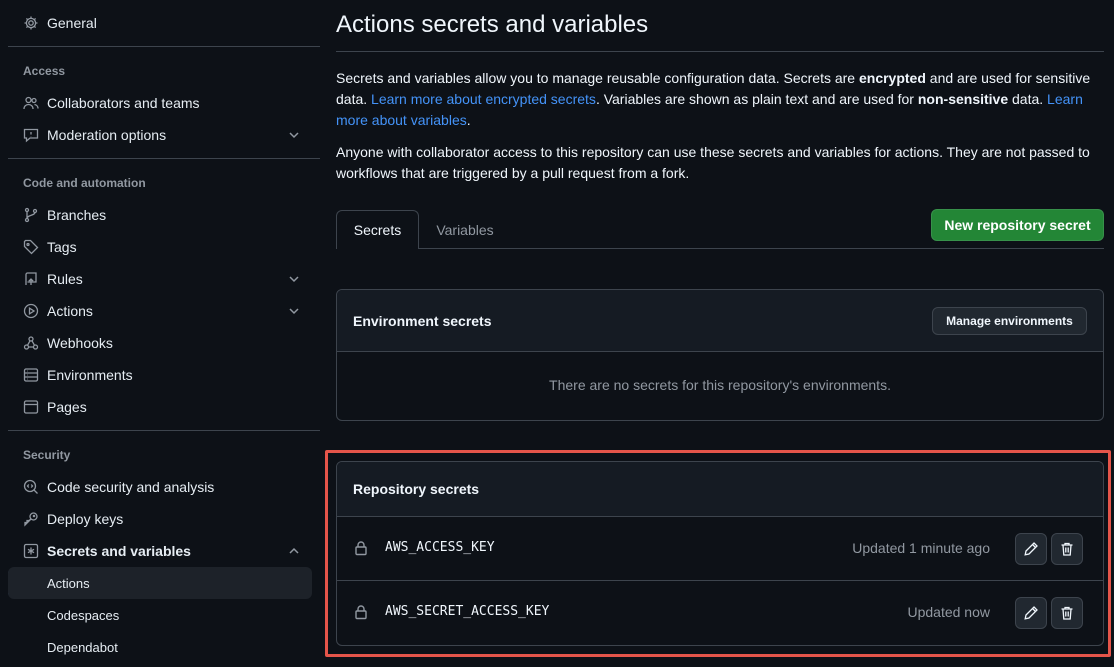 This screenshot has height=667, width=1114. What do you see at coordinates (31, 407) in the screenshot?
I see `browser-icon` at bounding box center [31, 407].